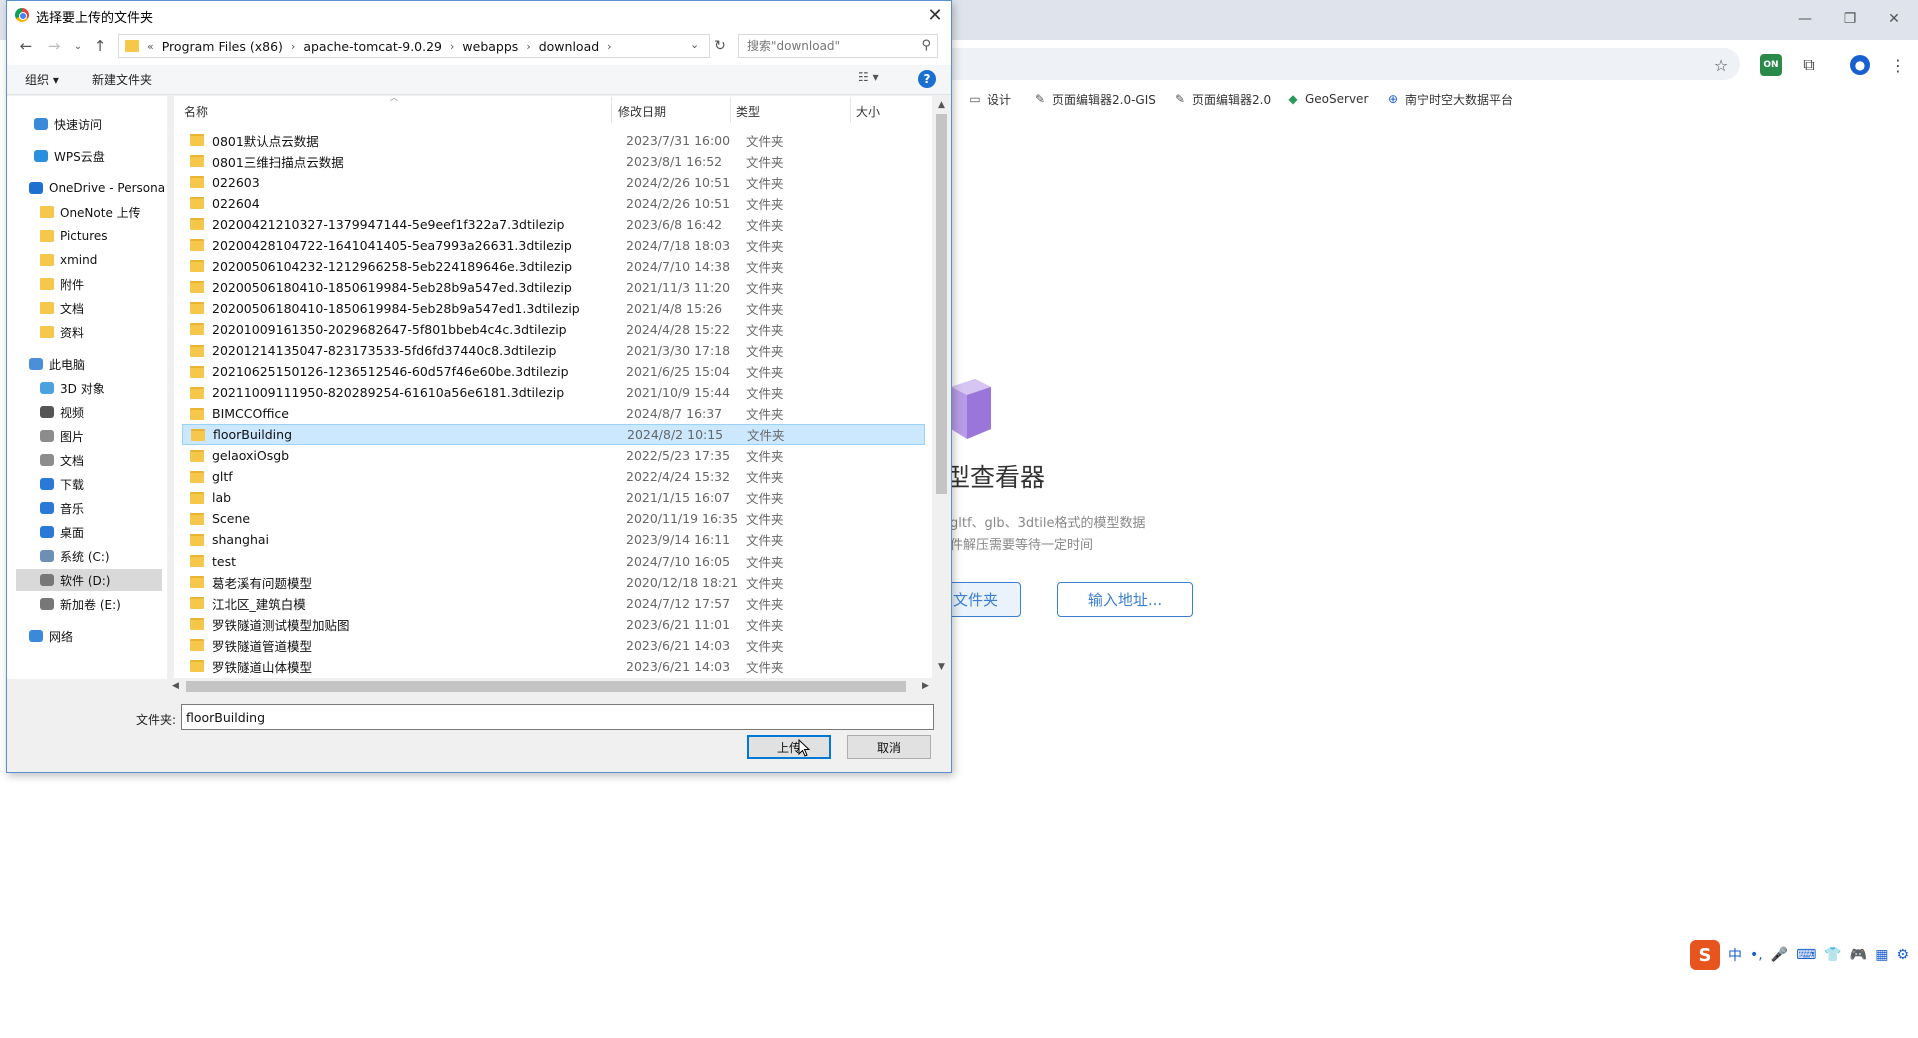  Describe the element at coordinates (1894, 19) in the screenshot. I see `window-close-icon: ✕` at that location.